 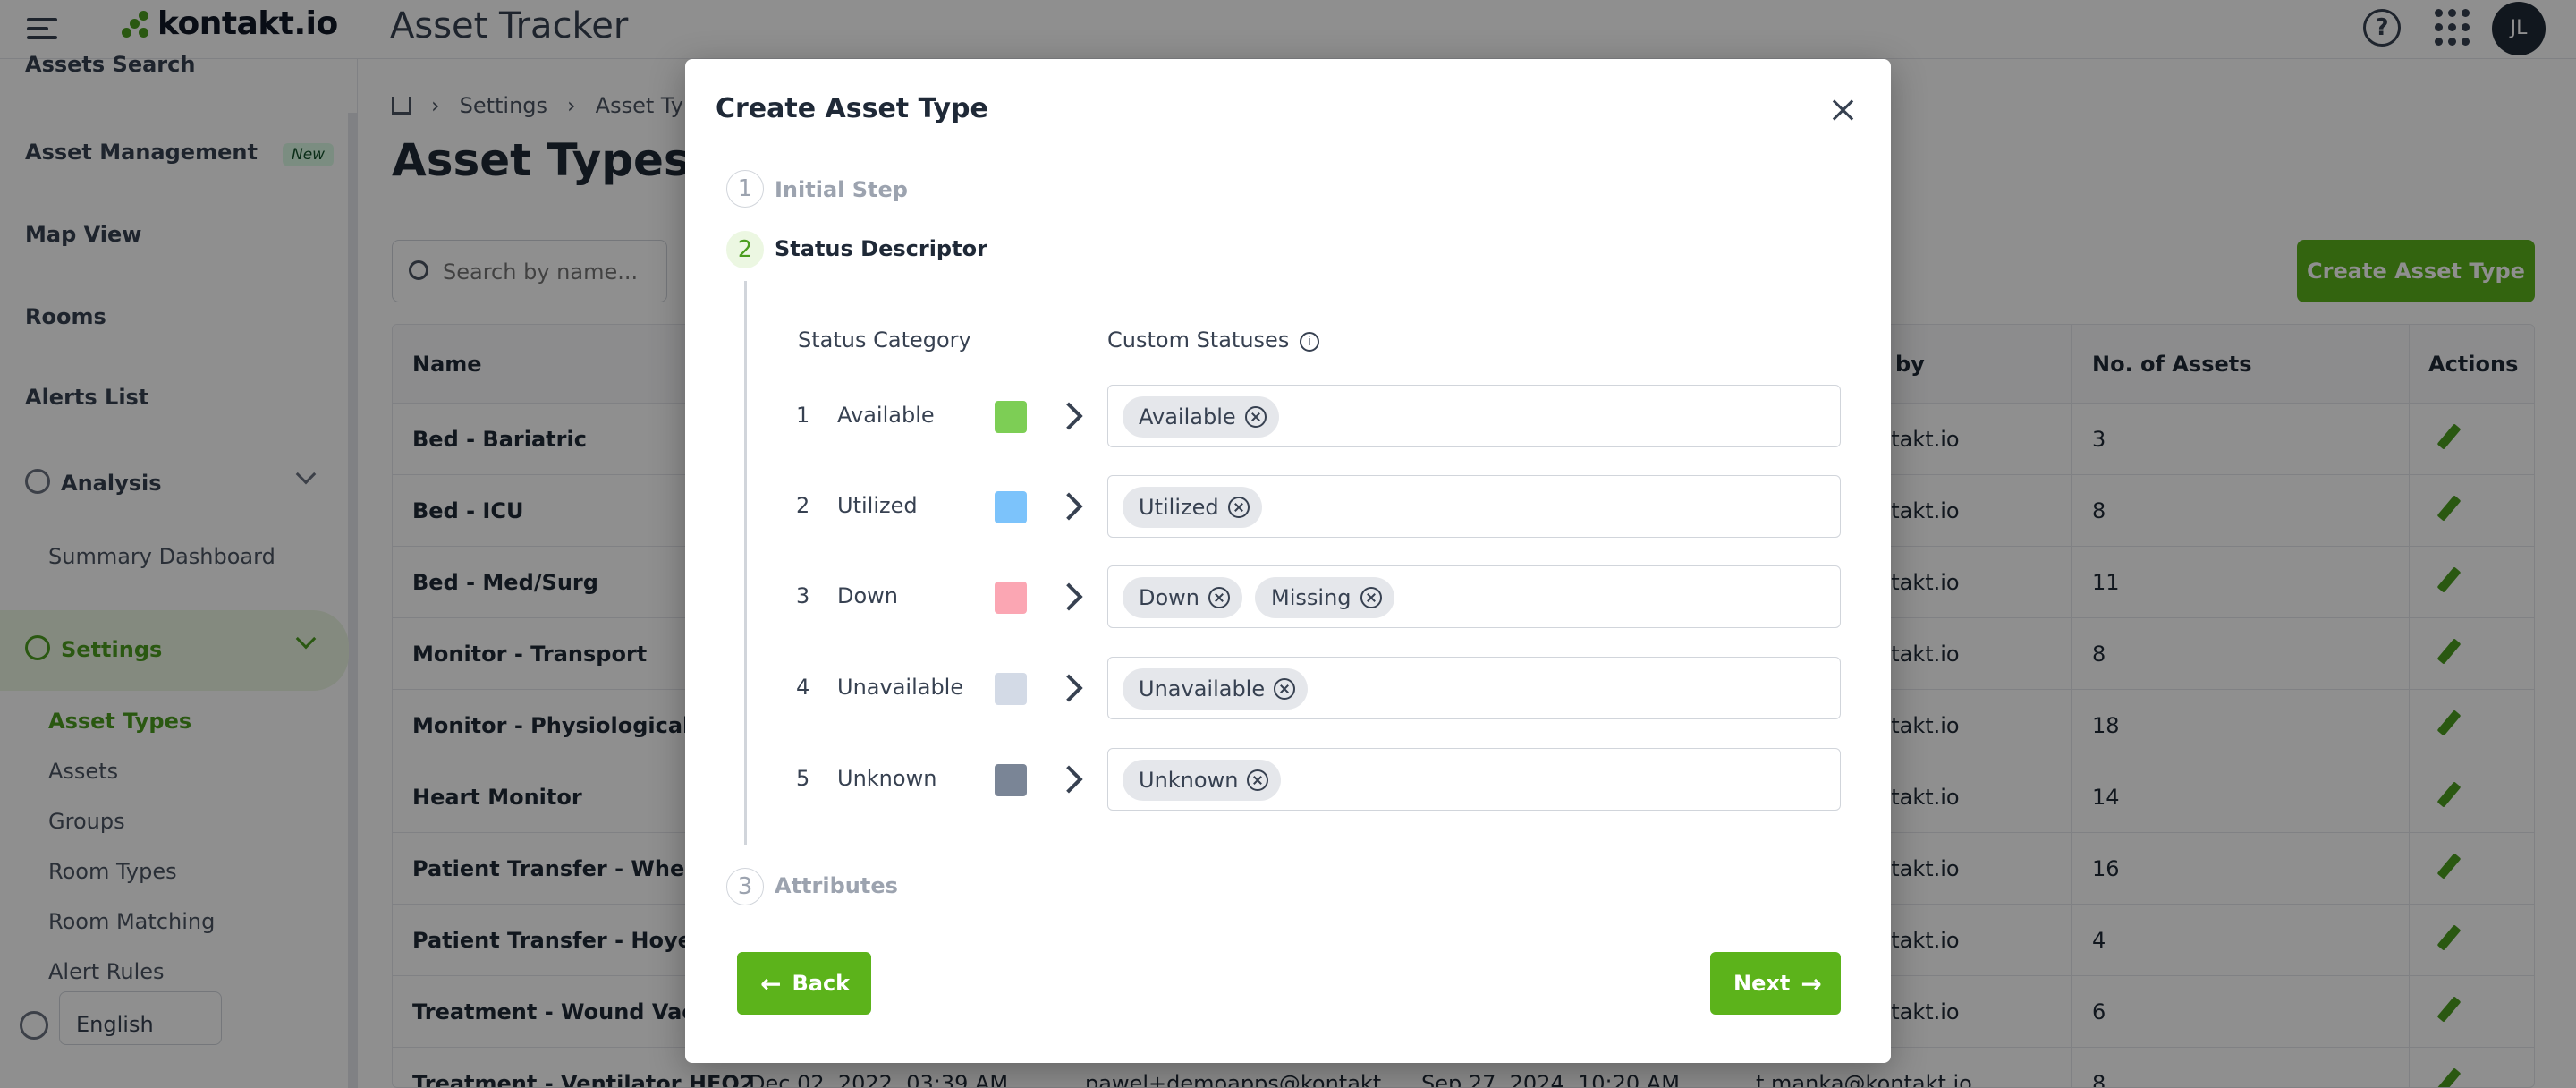 I want to click on custom-statuses-header: Custom Statuses i, so click(x=1213, y=340).